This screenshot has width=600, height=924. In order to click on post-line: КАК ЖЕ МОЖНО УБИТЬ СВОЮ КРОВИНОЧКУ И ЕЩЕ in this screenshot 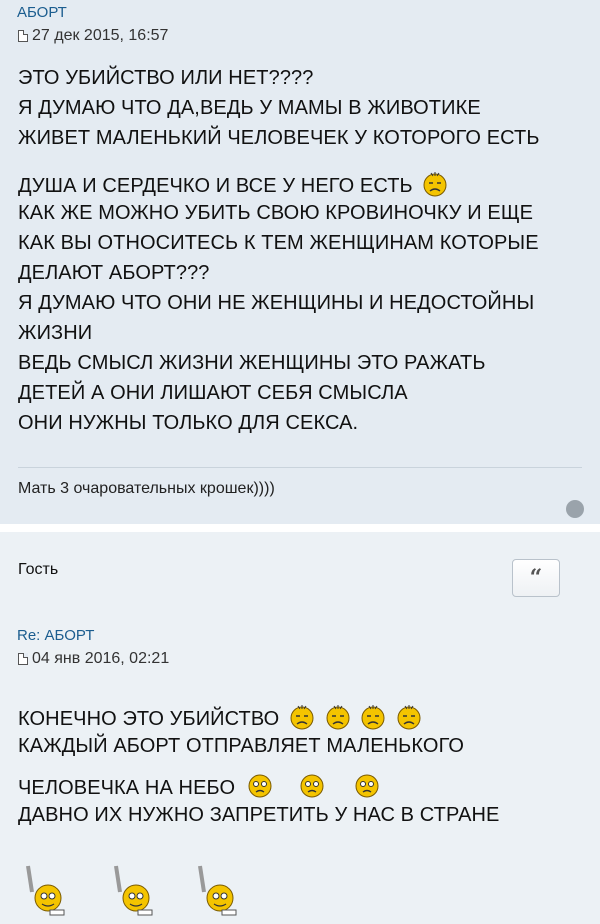, I will do `click(276, 213)`.